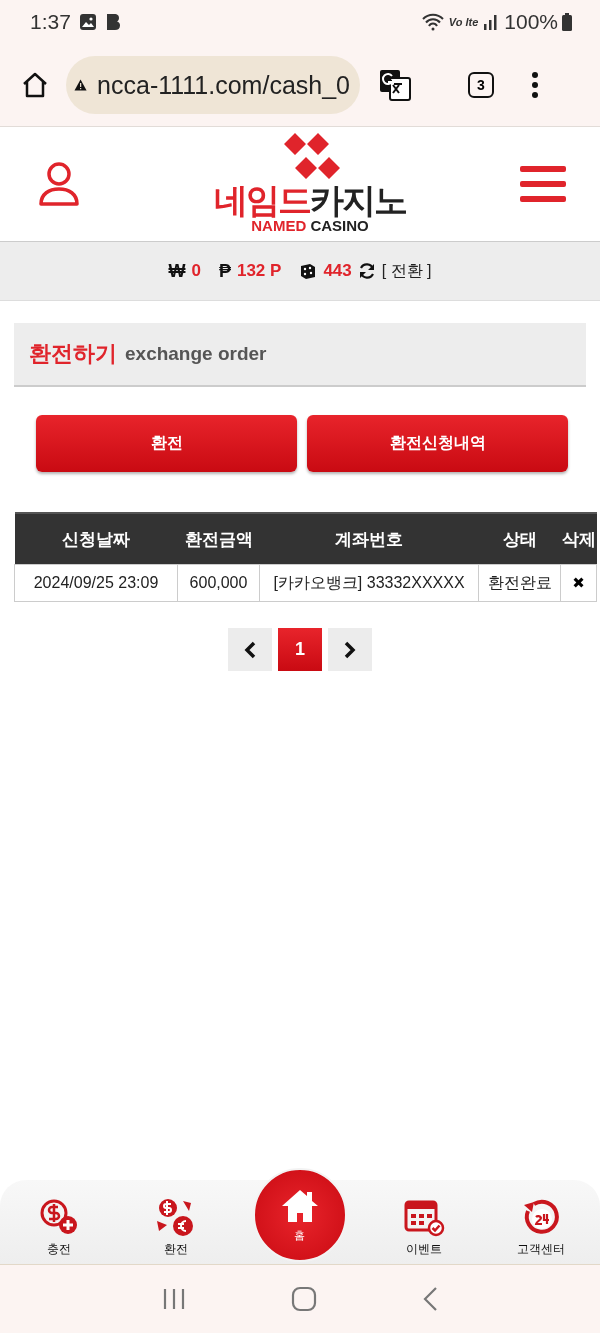  What do you see at coordinates (578, 539) in the screenshot?
I see `column-header: 삭제` at bounding box center [578, 539].